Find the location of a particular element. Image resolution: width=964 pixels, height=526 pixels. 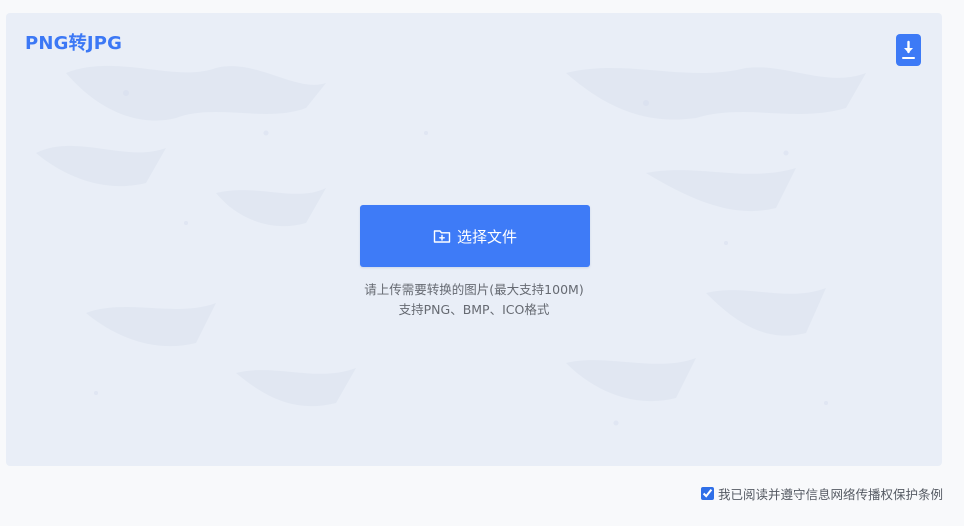

select-file-button: 选择文件 is located at coordinates (475, 236).